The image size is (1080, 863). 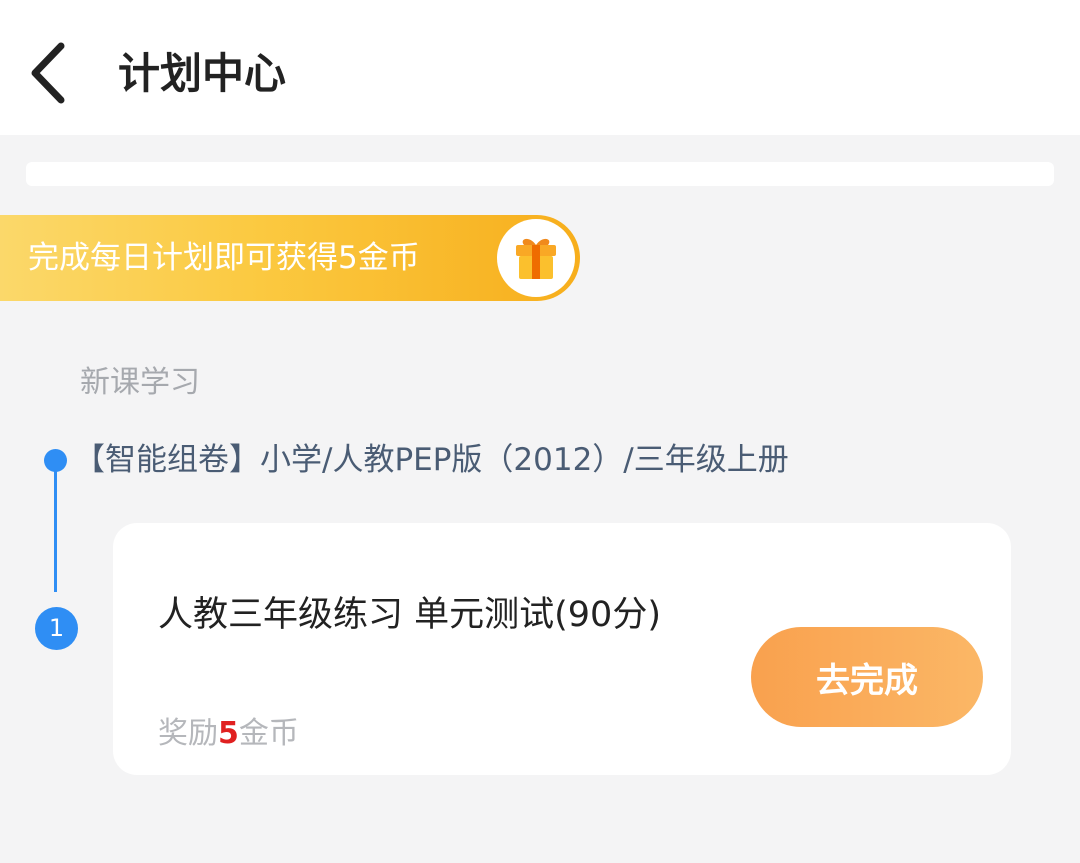 What do you see at coordinates (55, 531) in the screenshot?
I see `timeline-line` at bounding box center [55, 531].